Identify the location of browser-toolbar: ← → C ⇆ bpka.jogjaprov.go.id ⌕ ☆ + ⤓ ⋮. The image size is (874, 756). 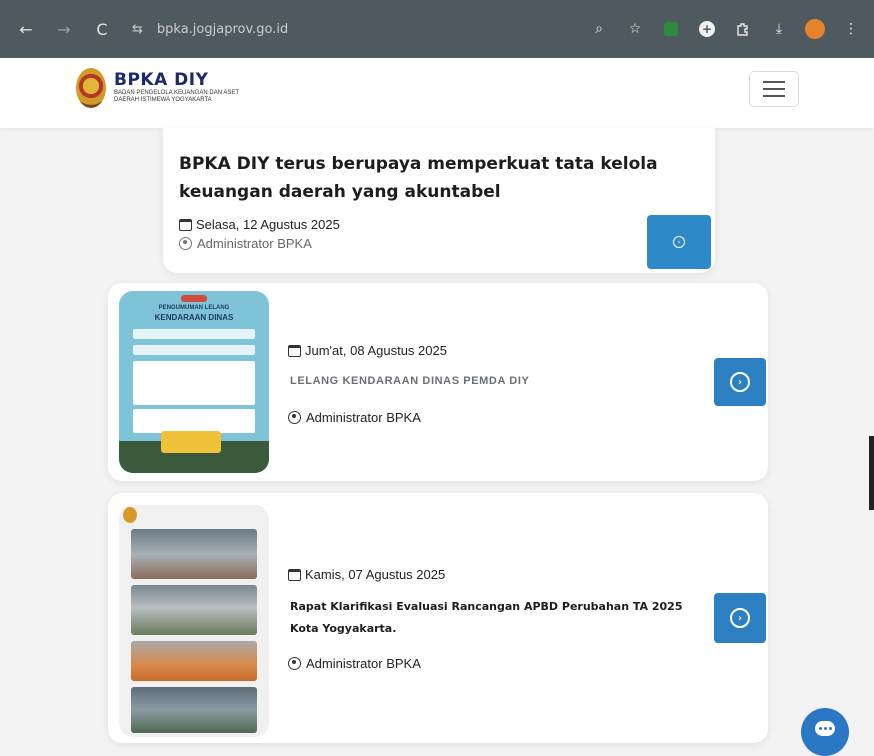
(437, 29).